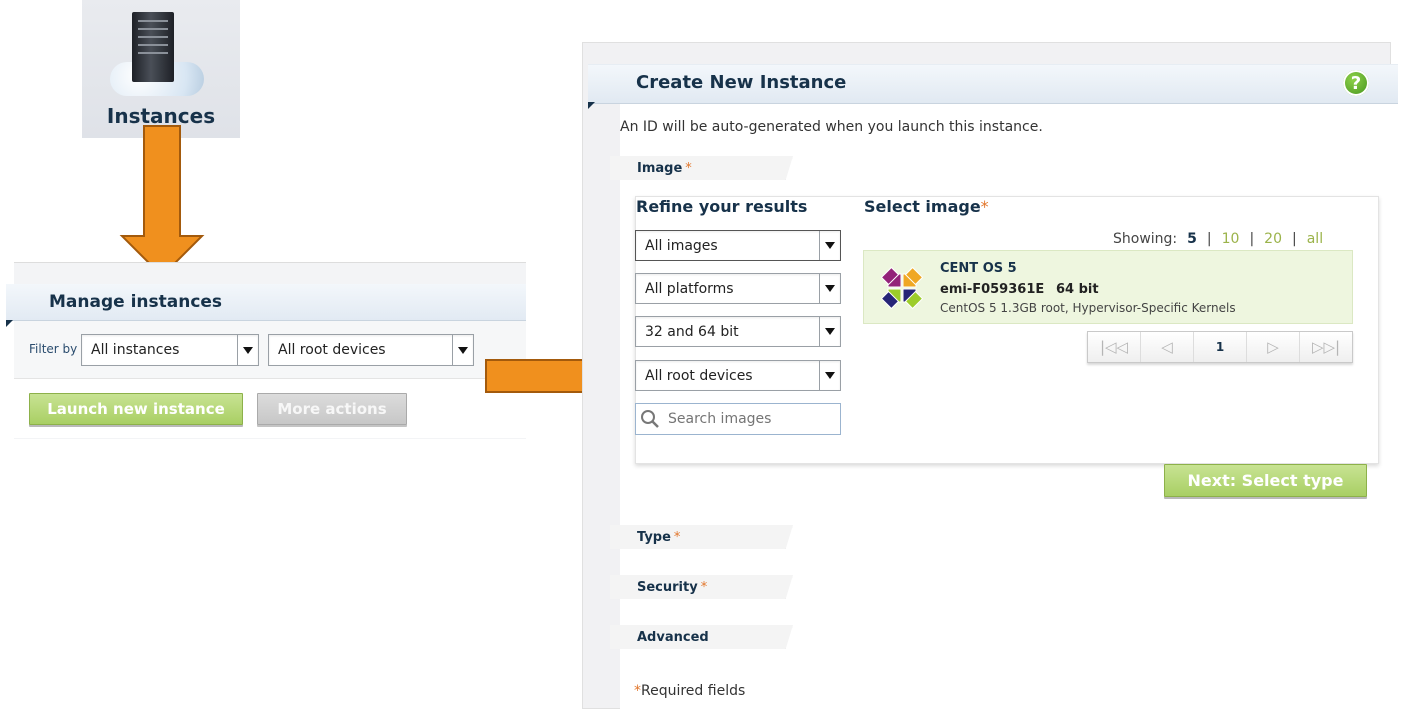 The height and width of the screenshot is (709, 1405). Describe the element at coordinates (701, 537) in the screenshot. I see `tab-type: Type *` at that location.